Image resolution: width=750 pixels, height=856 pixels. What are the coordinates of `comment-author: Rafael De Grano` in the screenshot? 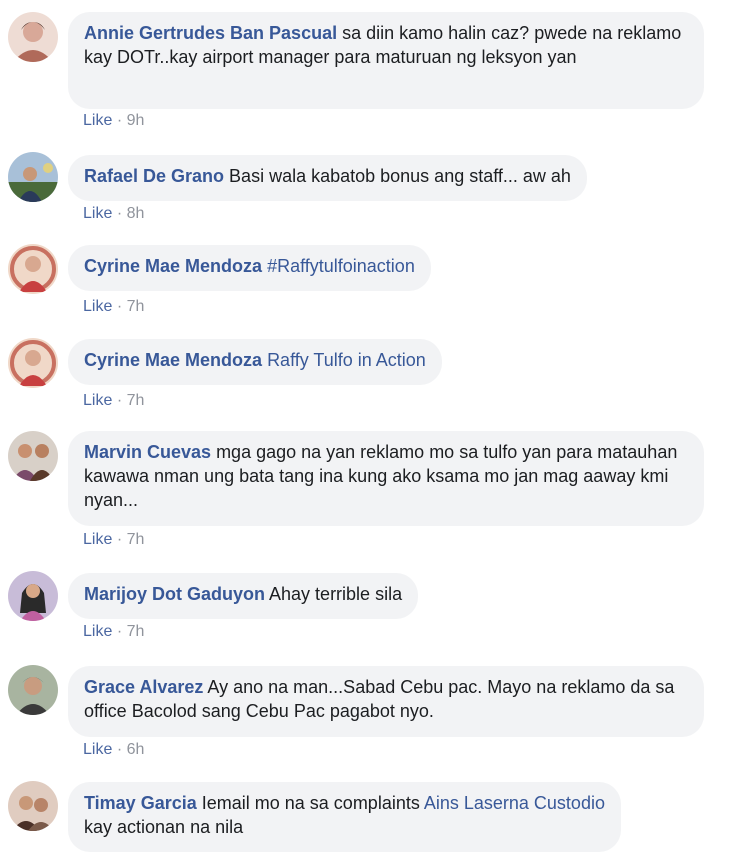 It's located at (154, 176).